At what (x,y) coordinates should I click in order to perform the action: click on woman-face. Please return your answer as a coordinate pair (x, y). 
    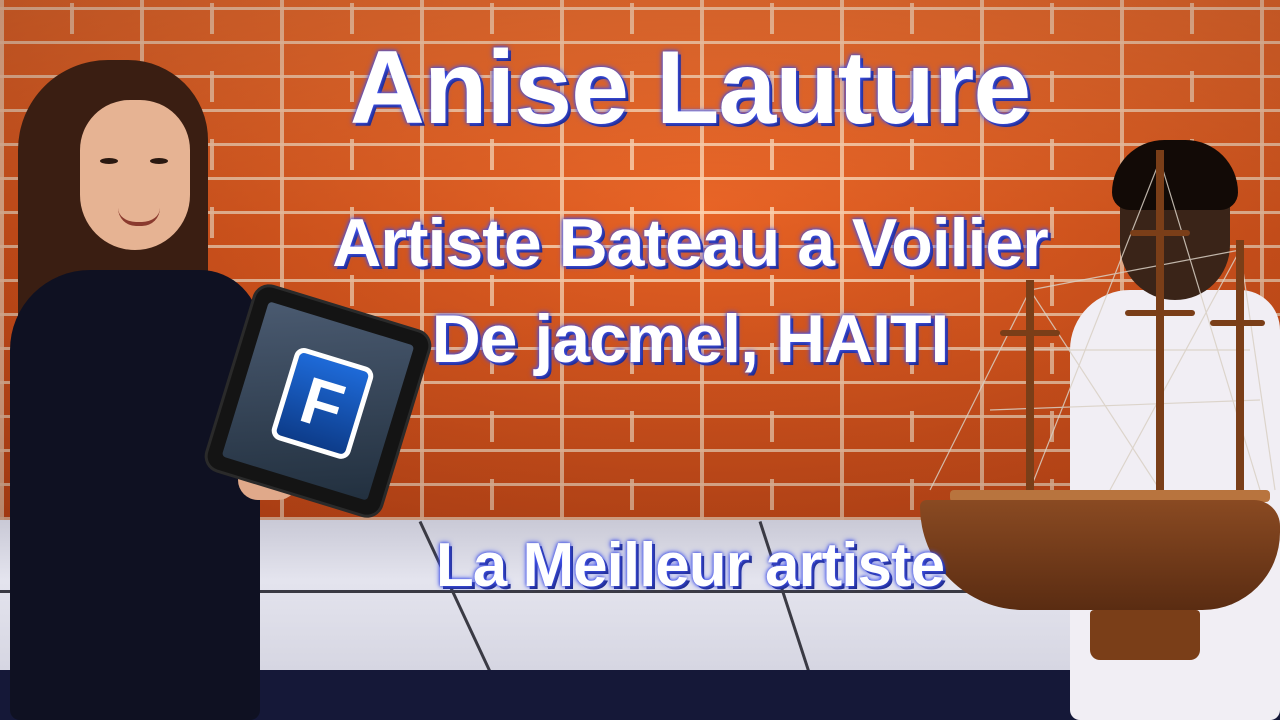
    Looking at the image, I should click on (135, 175).